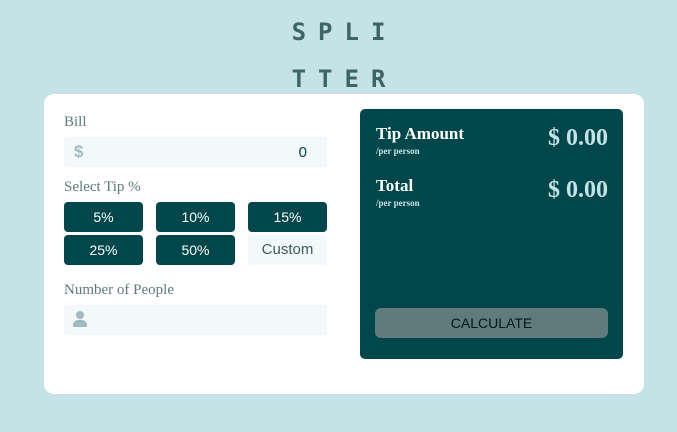 The width and height of the screenshot is (677, 432). What do you see at coordinates (75, 122) in the screenshot?
I see `bill-label: Bill` at bounding box center [75, 122].